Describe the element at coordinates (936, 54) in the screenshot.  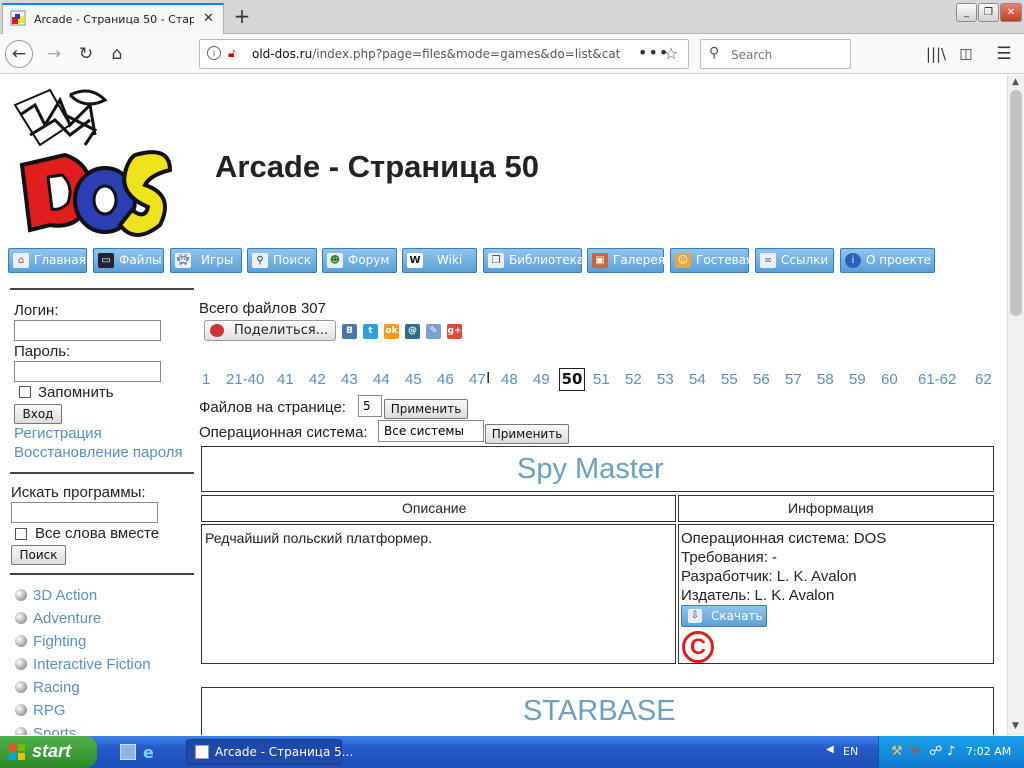
I see `library-icon: |||\` at that location.